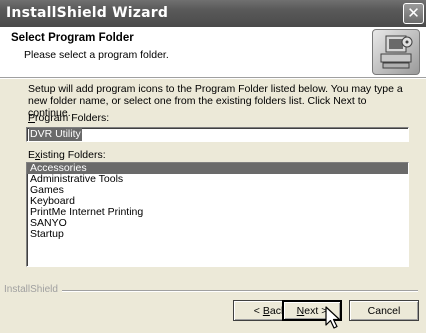  I want to click on list-item: Games, so click(217, 190).